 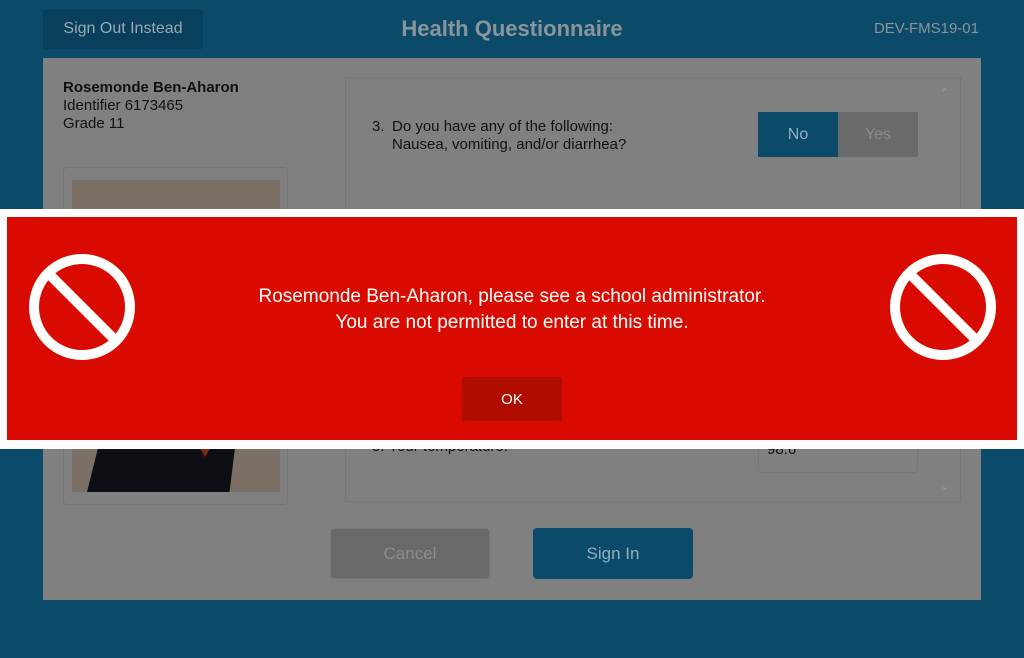 I want to click on scroll-up-icon: ⌃, so click(x=945, y=93).